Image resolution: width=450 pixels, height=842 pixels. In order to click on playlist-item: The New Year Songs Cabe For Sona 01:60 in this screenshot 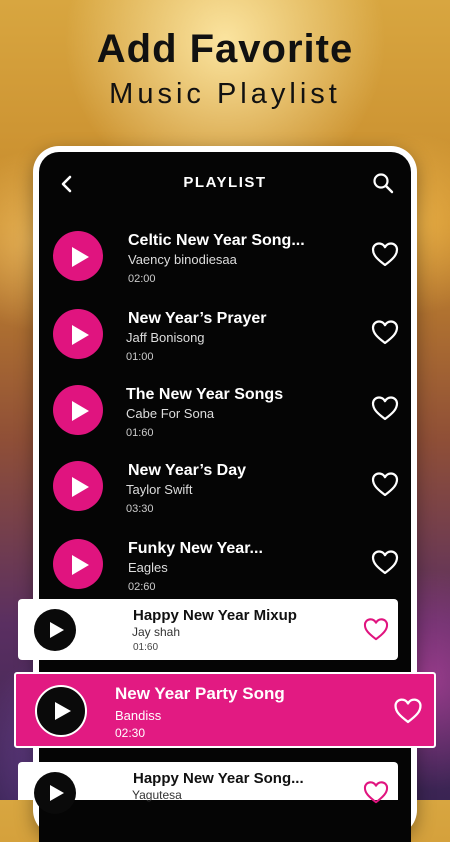, I will do `click(225, 410)`.